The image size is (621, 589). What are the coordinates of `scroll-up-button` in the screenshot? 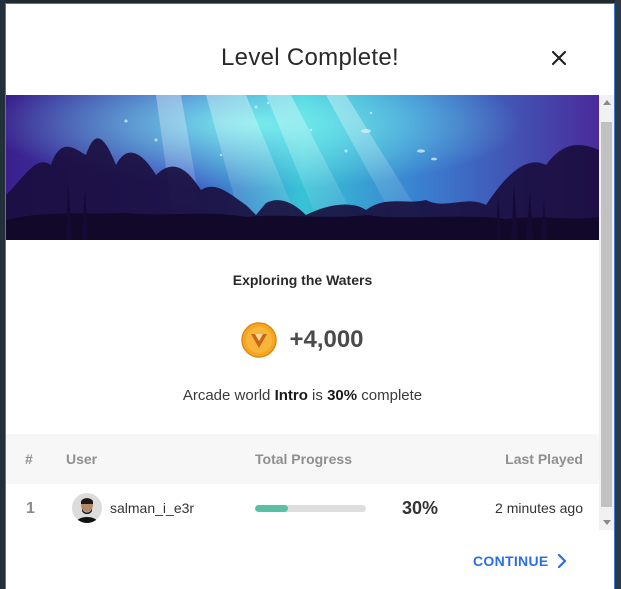 It's located at (606, 102).